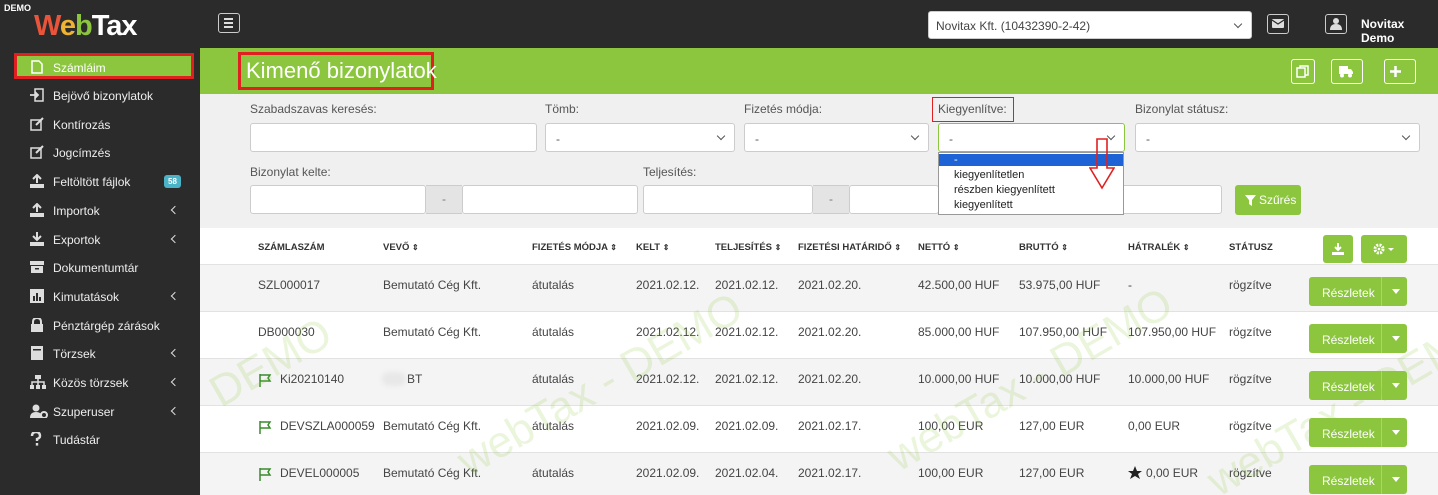 The height and width of the screenshot is (495, 1438). I want to click on issue-date-from-input, so click(338, 199).